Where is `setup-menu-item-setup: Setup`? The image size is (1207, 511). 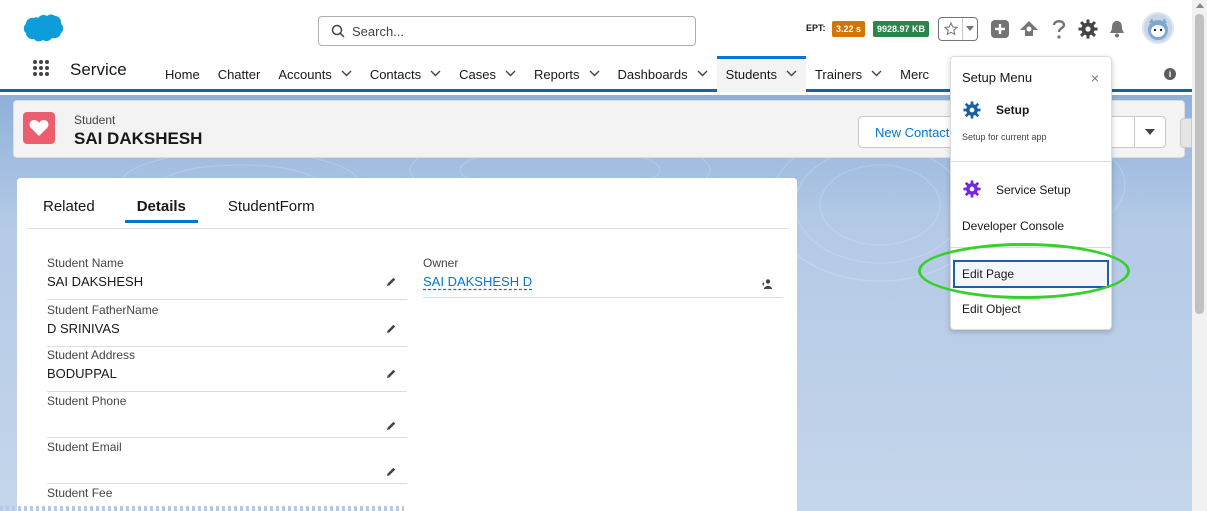 setup-menu-item-setup: Setup is located at coordinates (1012, 110).